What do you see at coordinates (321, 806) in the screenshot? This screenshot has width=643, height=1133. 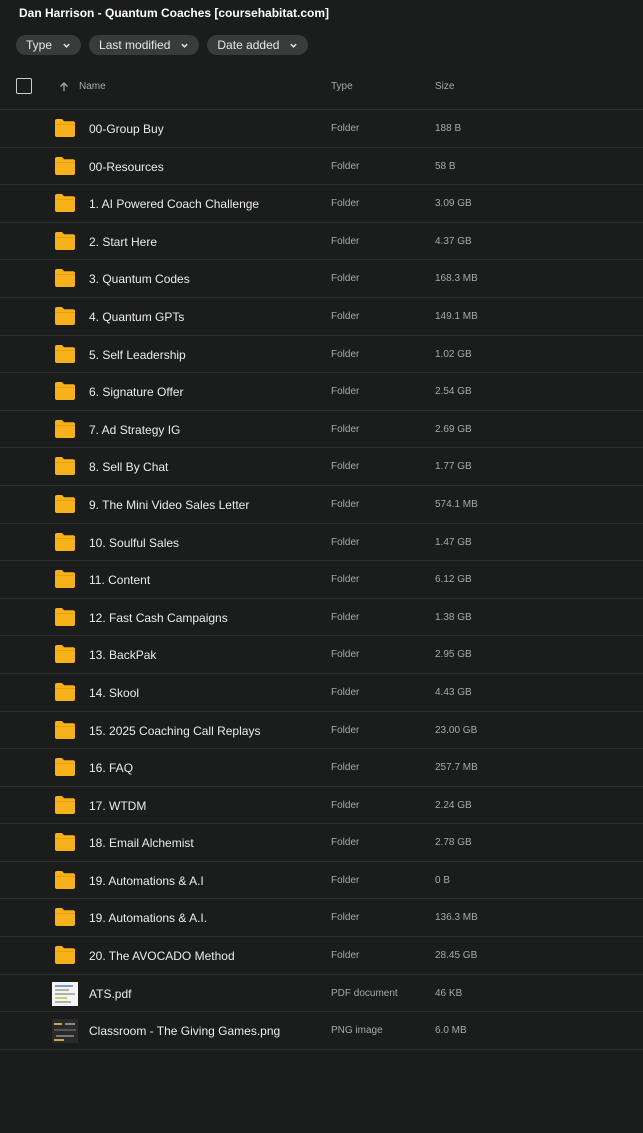 I see `file-row: 17. WTDM Folder 2.24 GB` at bounding box center [321, 806].